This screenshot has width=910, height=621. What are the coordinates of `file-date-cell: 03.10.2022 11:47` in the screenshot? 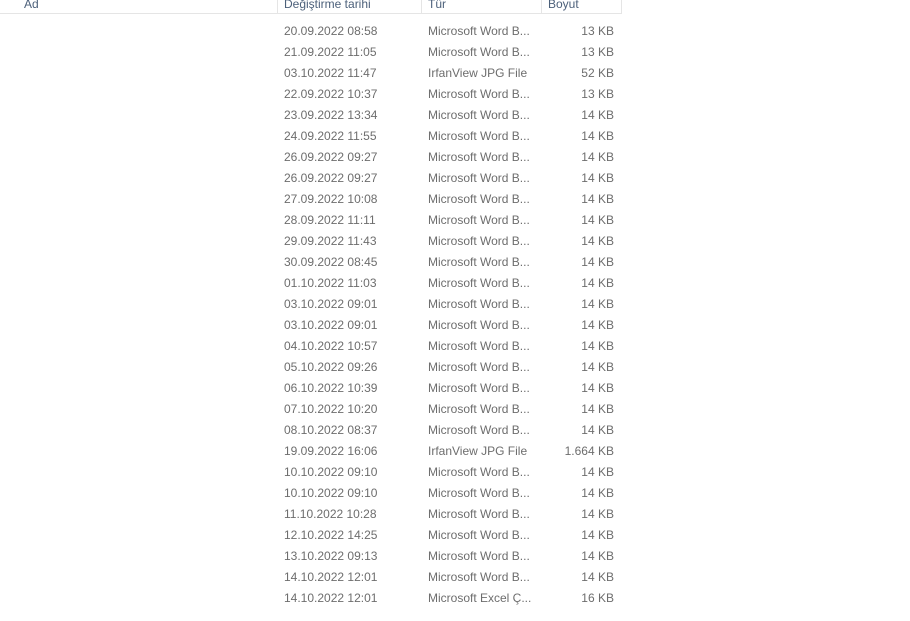 It's located at (330, 73).